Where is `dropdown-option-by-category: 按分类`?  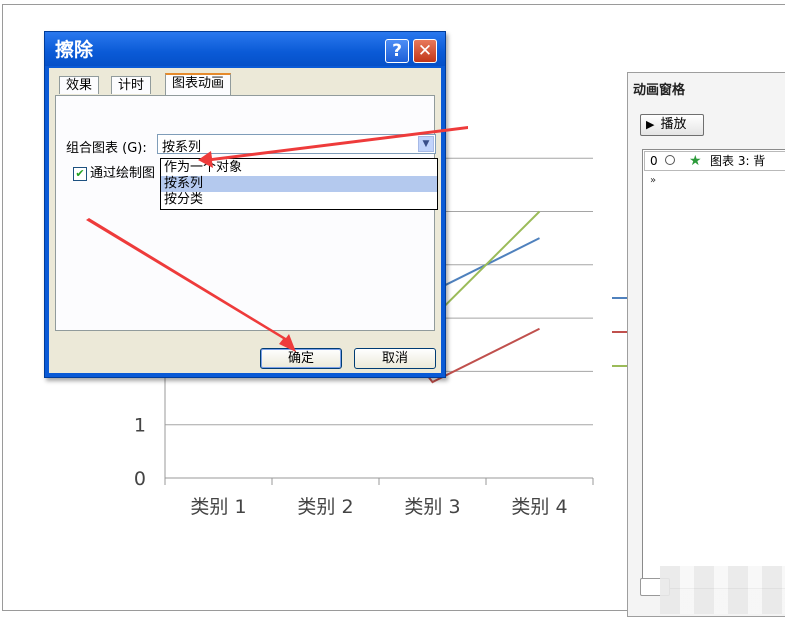
dropdown-option-by-category: 按分类 is located at coordinates (299, 200).